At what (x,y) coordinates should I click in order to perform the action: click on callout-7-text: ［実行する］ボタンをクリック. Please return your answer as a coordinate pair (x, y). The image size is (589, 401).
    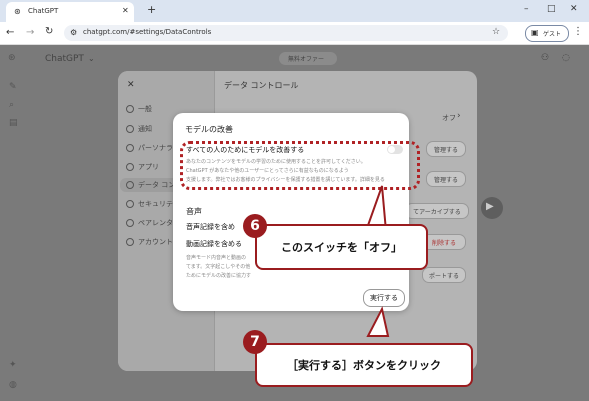
    Looking at the image, I should click on (364, 365).